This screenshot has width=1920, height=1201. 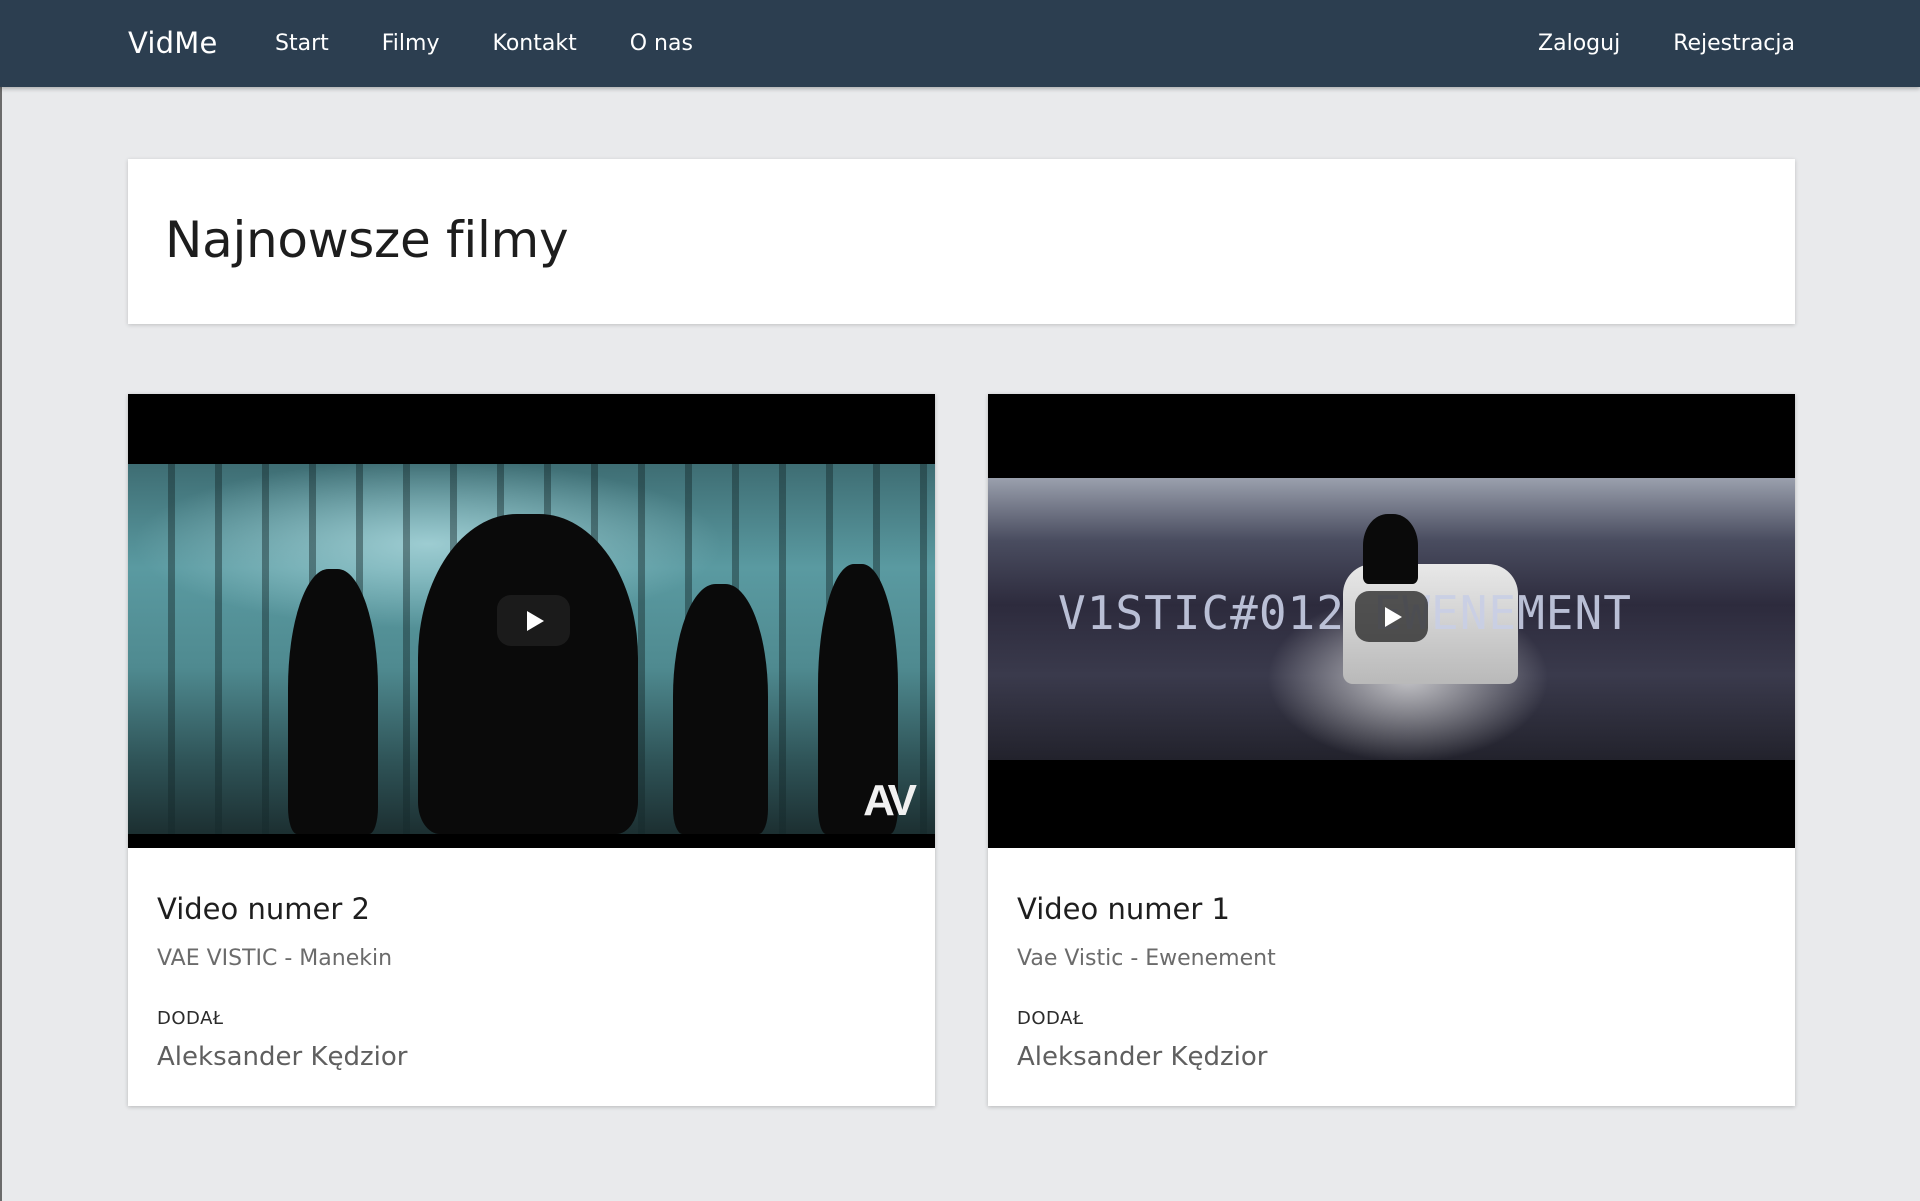 What do you see at coordinates (173, 43) in the screenshot?
I see `brand-link: VidMe` at bounding box center [173, 43].